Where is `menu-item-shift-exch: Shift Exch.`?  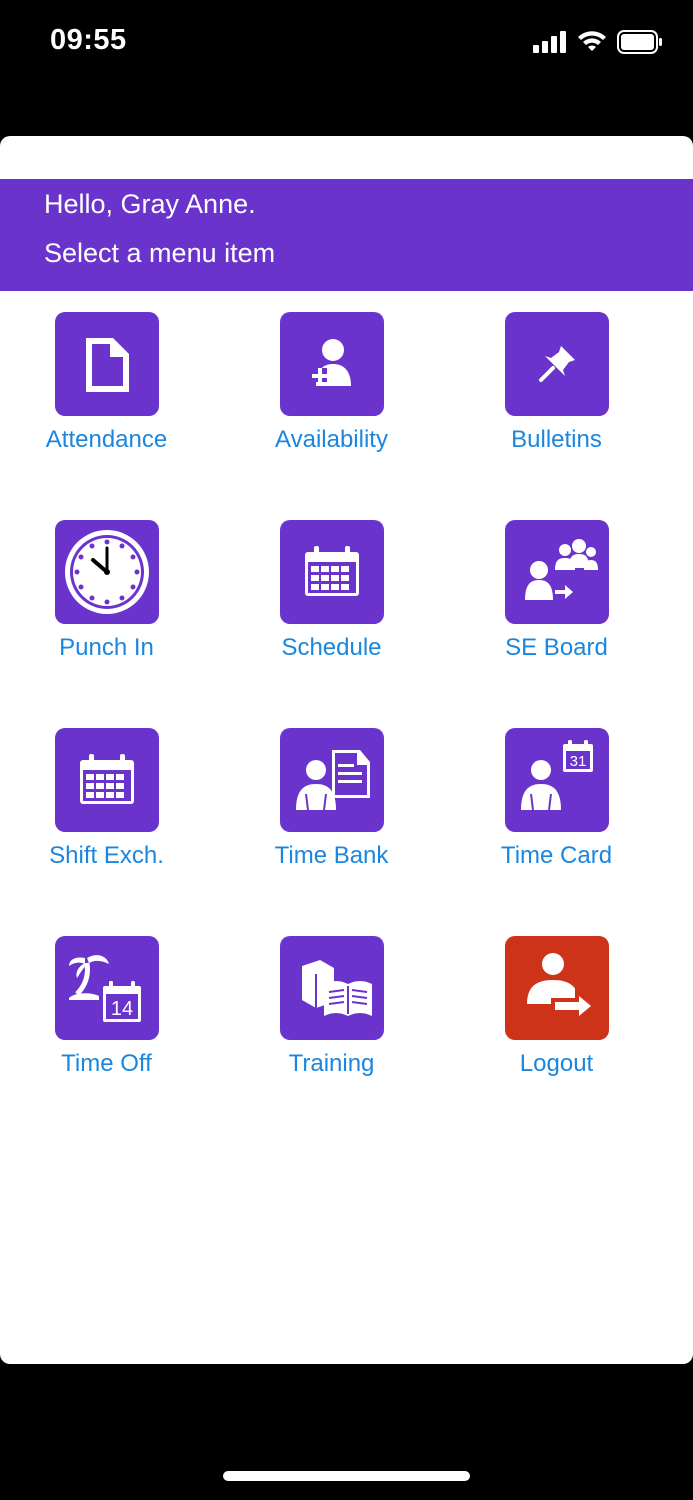 menu-item-shift-exch: Shift Exch. is located at coordinates (109, 823).